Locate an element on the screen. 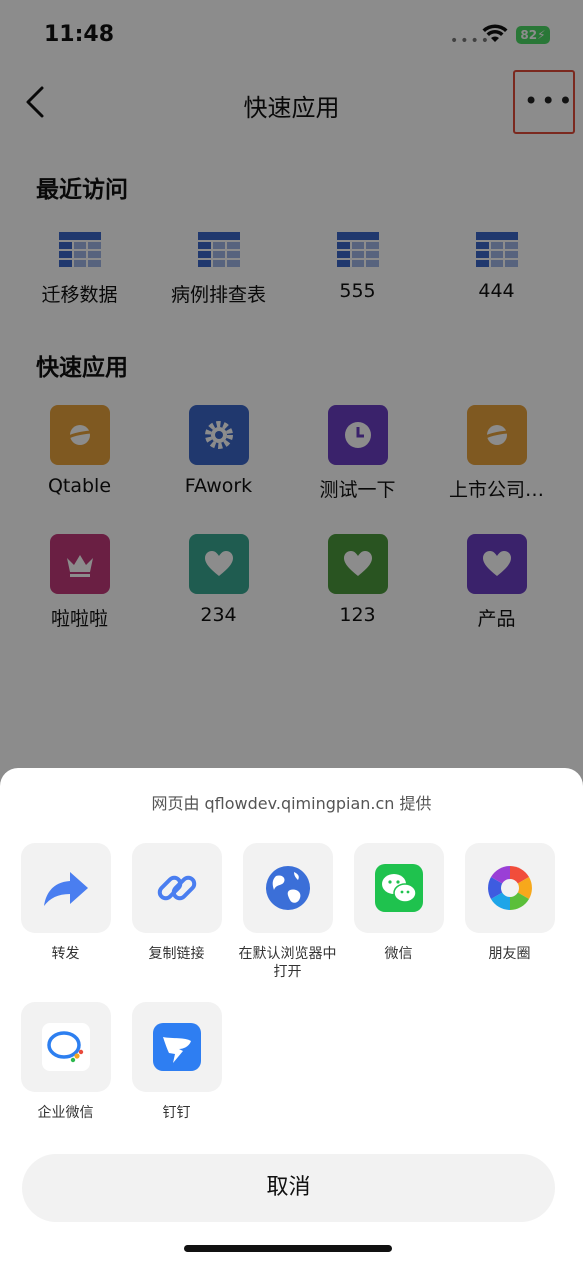  share-wechat-button: 微信 is located at coordinates (398, 903).